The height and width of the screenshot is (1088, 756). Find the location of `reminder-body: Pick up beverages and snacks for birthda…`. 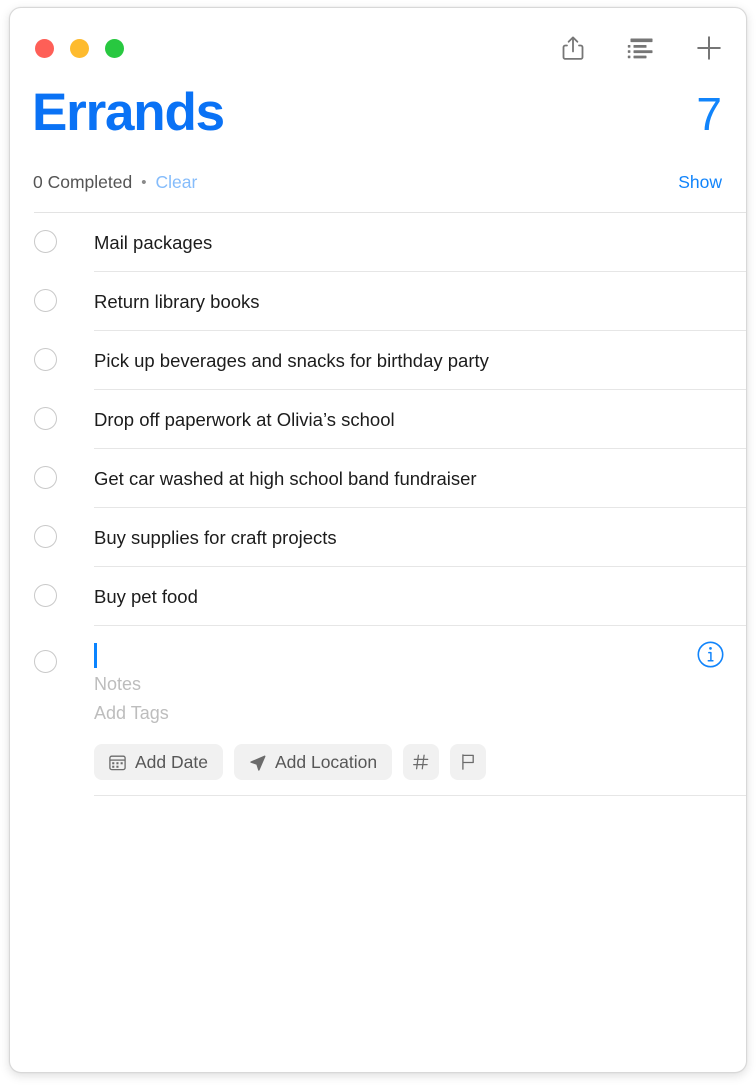

reminder-body: Pick up beverages and snacks for birthda… is located at coordinates (420, 360).